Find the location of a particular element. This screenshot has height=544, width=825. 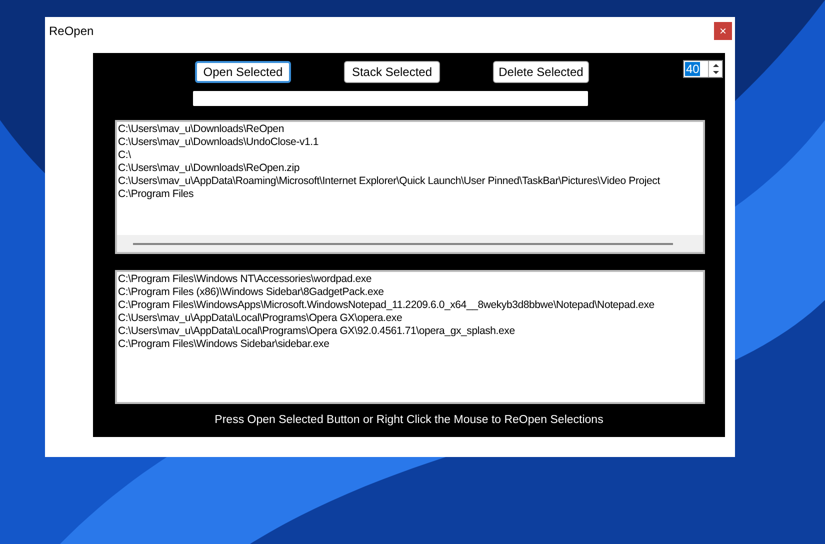

folder-path-item: C:\Users\mav_u\Downloads\ReOpen.zip is located at coordinates (410, 168).